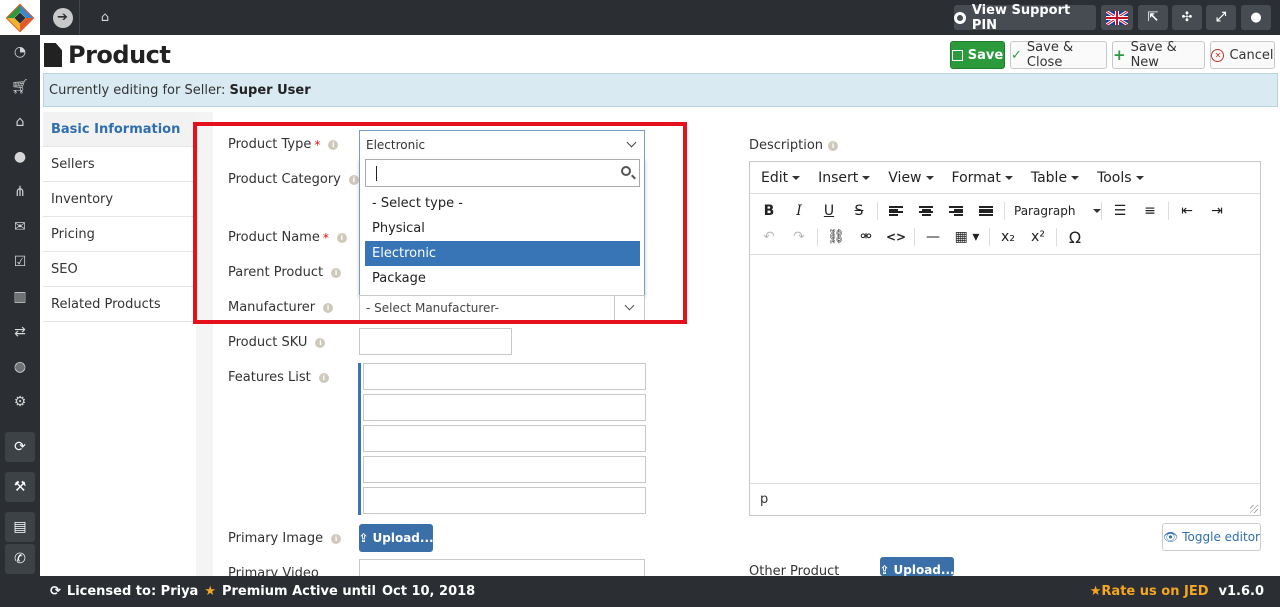 The height and width of the screenshot is (607, 1280). What do you see at coordinates (799, 211) in the screenshot?
I see `italic-icon: I` at bounding box center [799, 211].